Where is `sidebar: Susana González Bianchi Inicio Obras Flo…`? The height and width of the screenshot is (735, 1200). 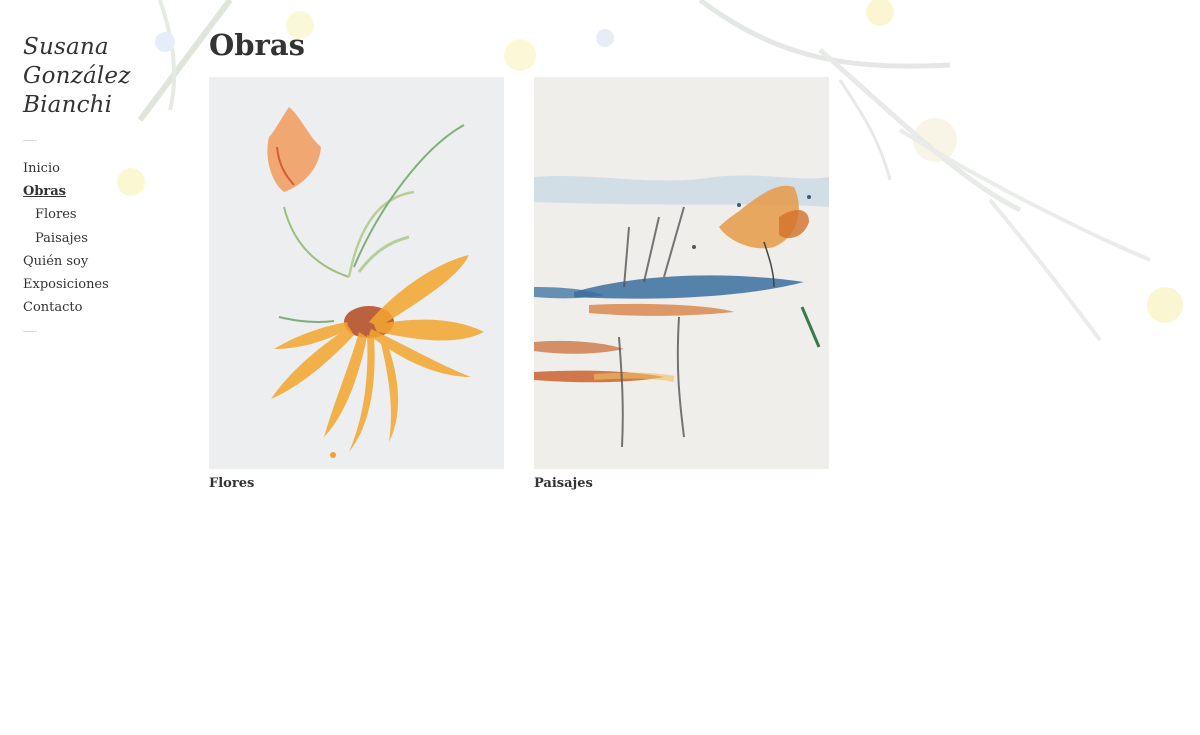 sidebar: Susana González Bianchi Inicio Obras Flo… is located at coordinates (103, 183).